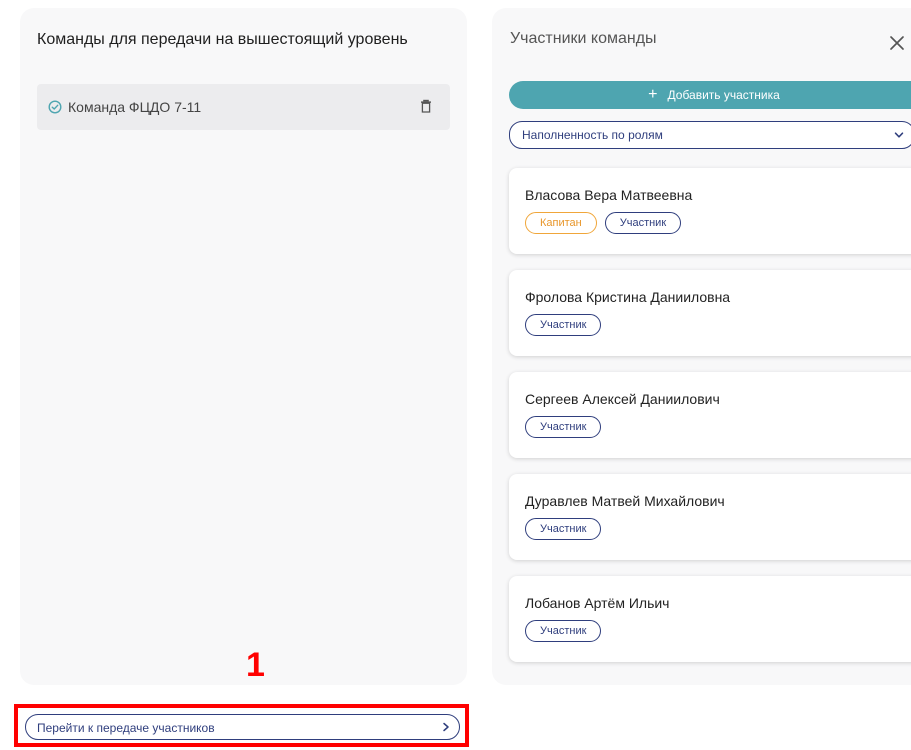  What do you see at coordinates (592, 135) in the screenshot?
I see `roles-fill-label: Наполненность по ролям` at bounding box center [592, 135].